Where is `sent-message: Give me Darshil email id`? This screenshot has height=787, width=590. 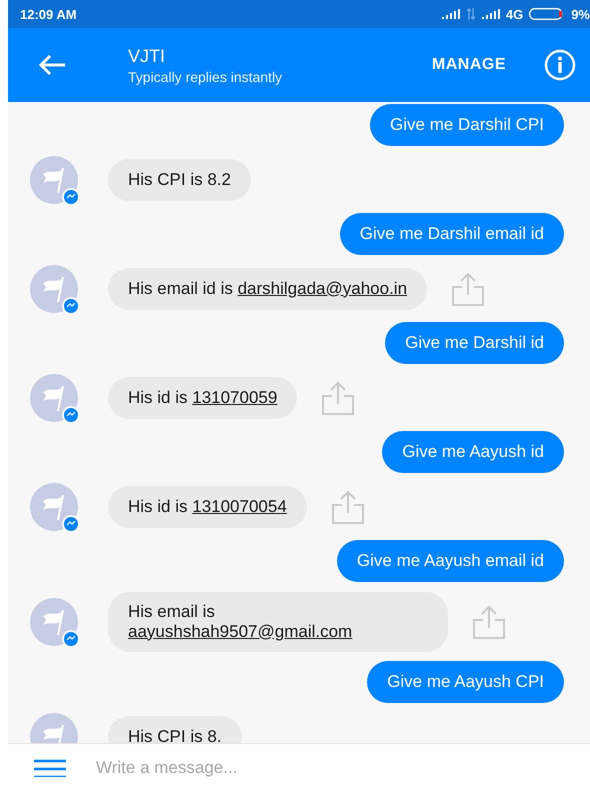 sent-message: Give me Darshil email id is located at coordinates (452, 234).